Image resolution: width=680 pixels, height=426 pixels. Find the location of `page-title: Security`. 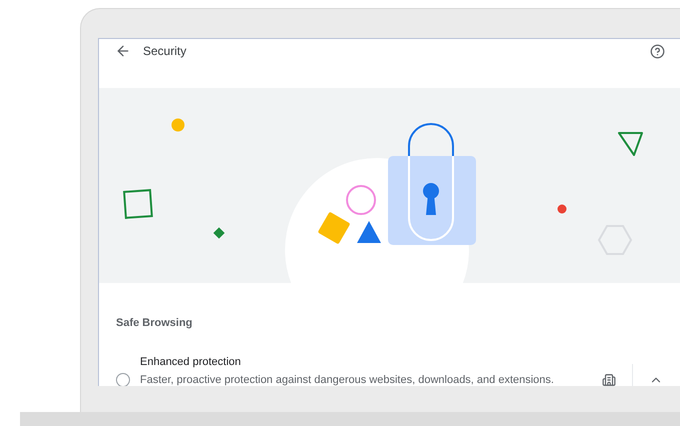

page-title: Security is located at coordinates (164, 51).